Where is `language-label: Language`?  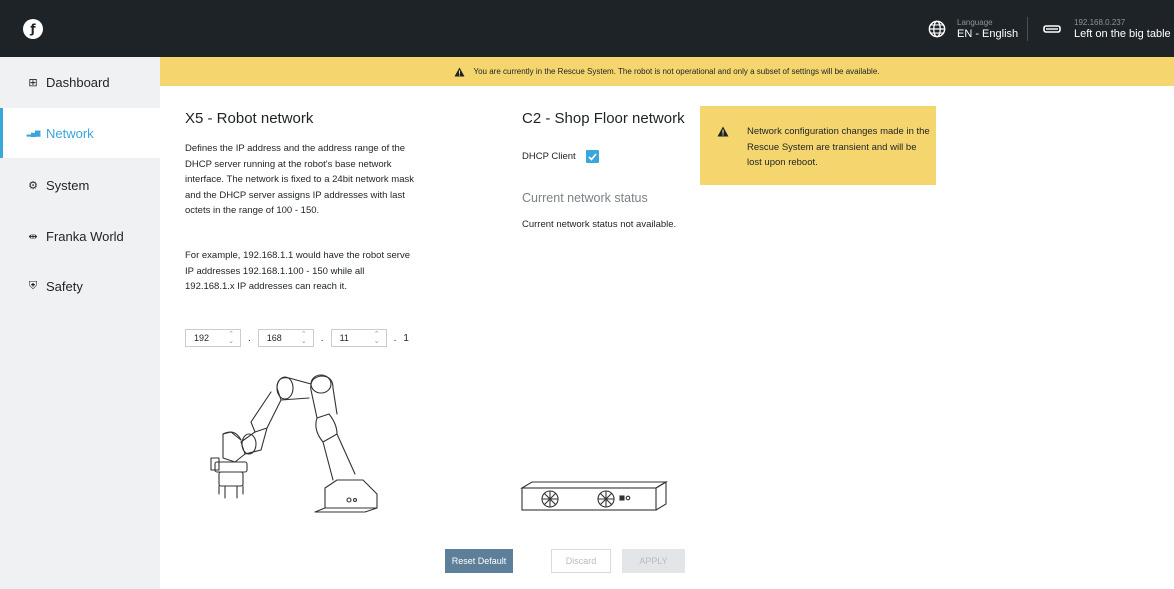 language-label: Language is located at coordinates (975, 22).